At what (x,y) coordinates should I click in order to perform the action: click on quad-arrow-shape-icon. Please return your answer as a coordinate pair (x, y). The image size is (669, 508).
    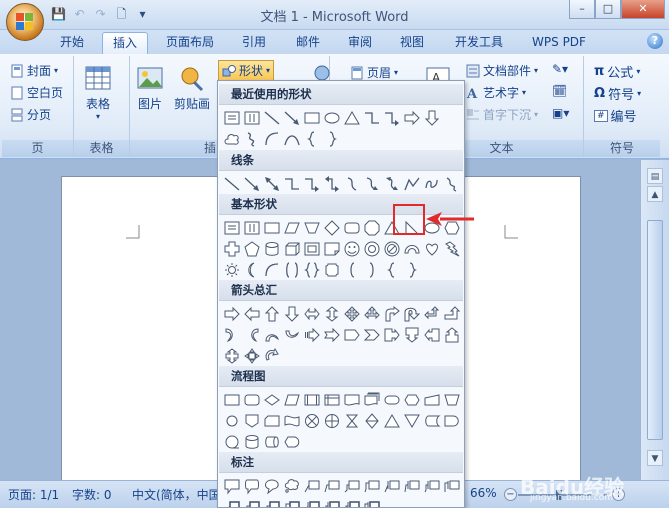
    Looking at the image, I should click on (352, 313).